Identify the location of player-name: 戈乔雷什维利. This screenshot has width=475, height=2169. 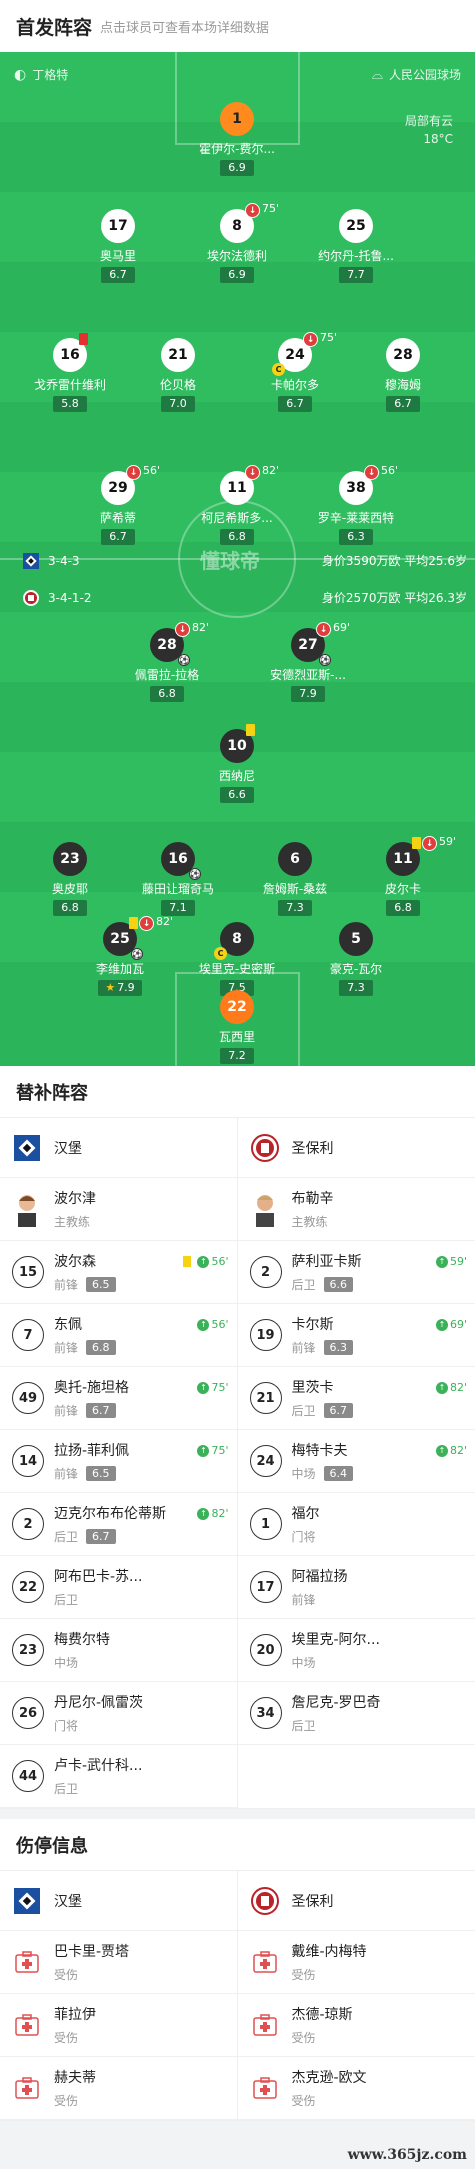
(69, 385).